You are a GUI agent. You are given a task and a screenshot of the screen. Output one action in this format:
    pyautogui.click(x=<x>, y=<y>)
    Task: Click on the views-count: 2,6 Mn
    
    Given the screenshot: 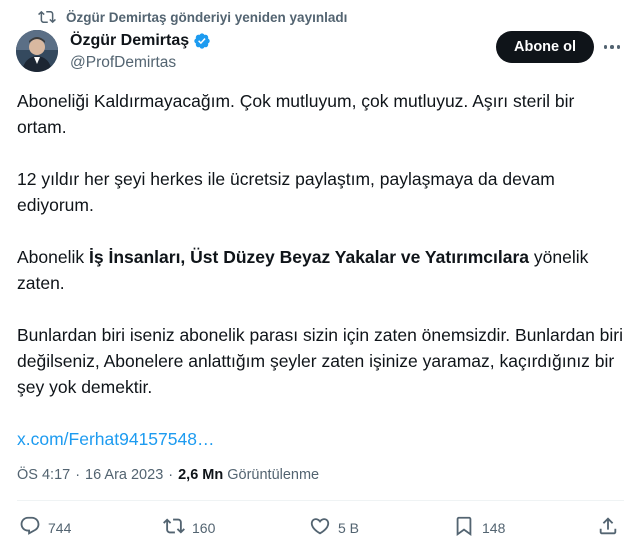 What is the action you would take?
    pyautogui.click(x=201, y=475)
    